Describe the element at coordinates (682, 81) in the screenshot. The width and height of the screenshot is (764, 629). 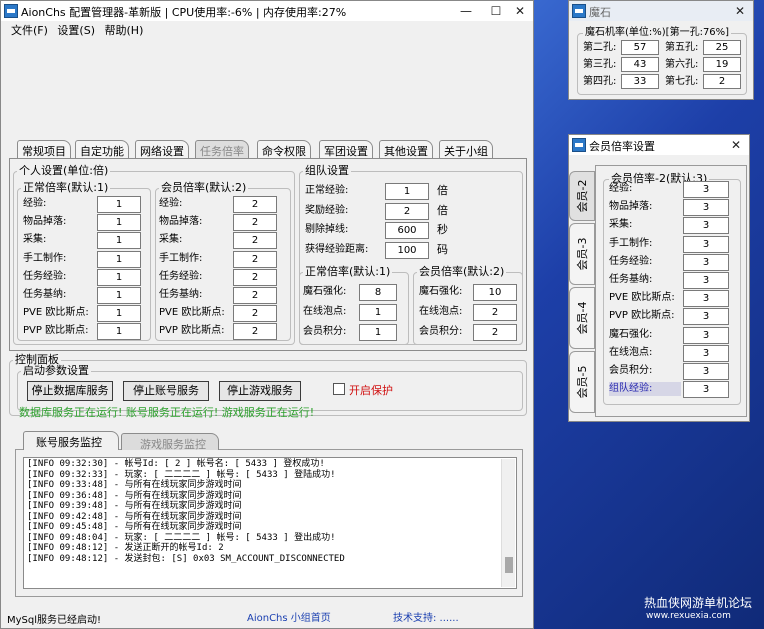
I see `magic-label-b-2: 第七孔:` at that location.